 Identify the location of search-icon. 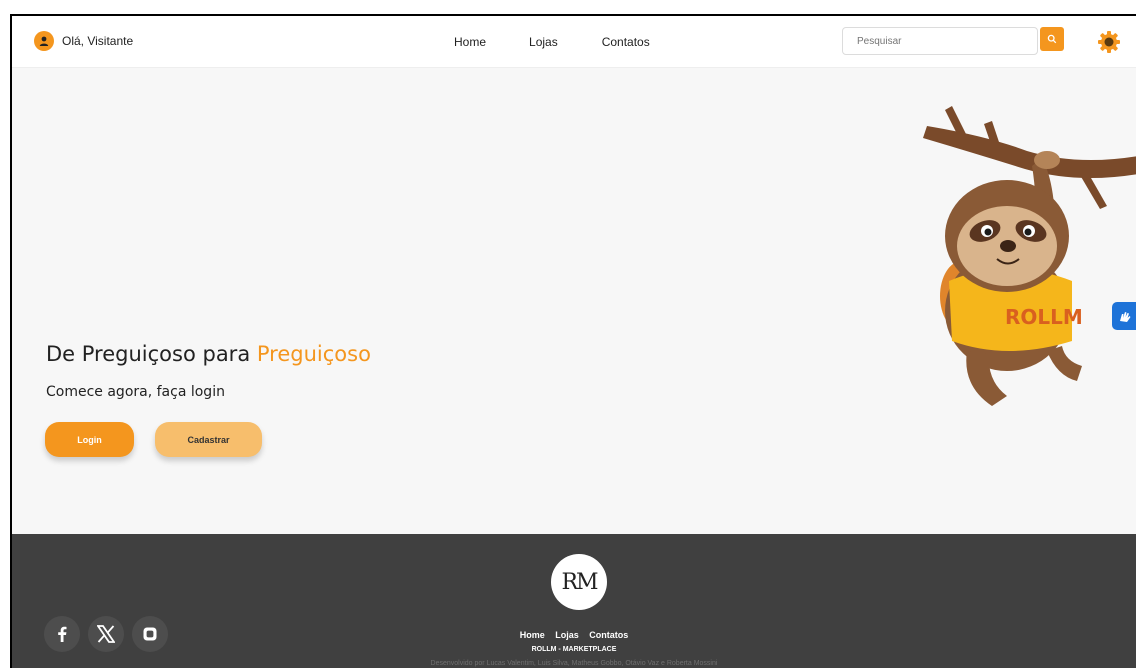
(1052, 39).